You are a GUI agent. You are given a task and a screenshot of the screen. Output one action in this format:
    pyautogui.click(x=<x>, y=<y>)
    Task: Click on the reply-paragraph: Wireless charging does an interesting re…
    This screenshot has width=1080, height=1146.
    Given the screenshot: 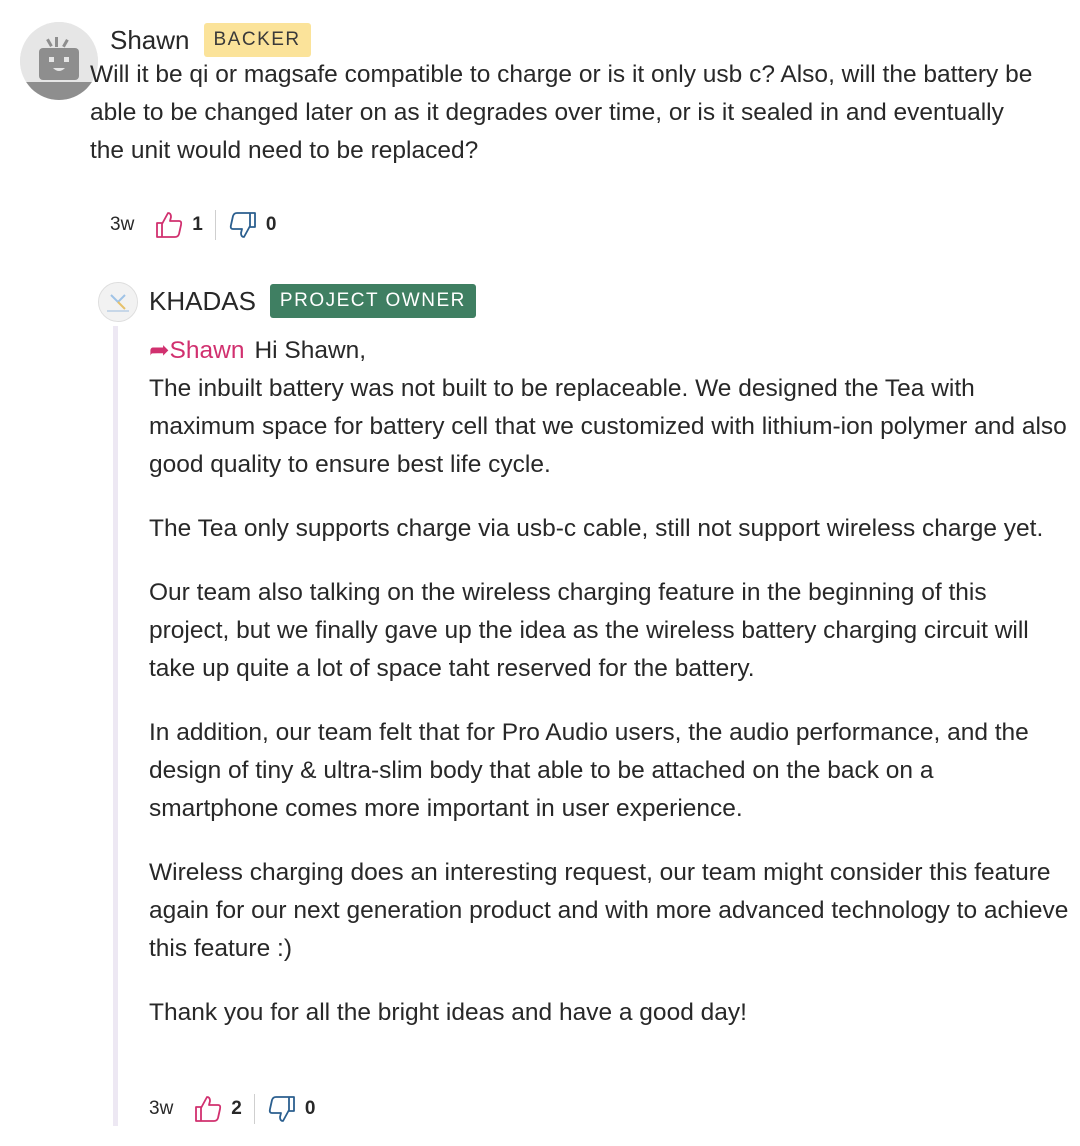 What is the action you would take?
    pyautogui.click(x=609, y=910)
    